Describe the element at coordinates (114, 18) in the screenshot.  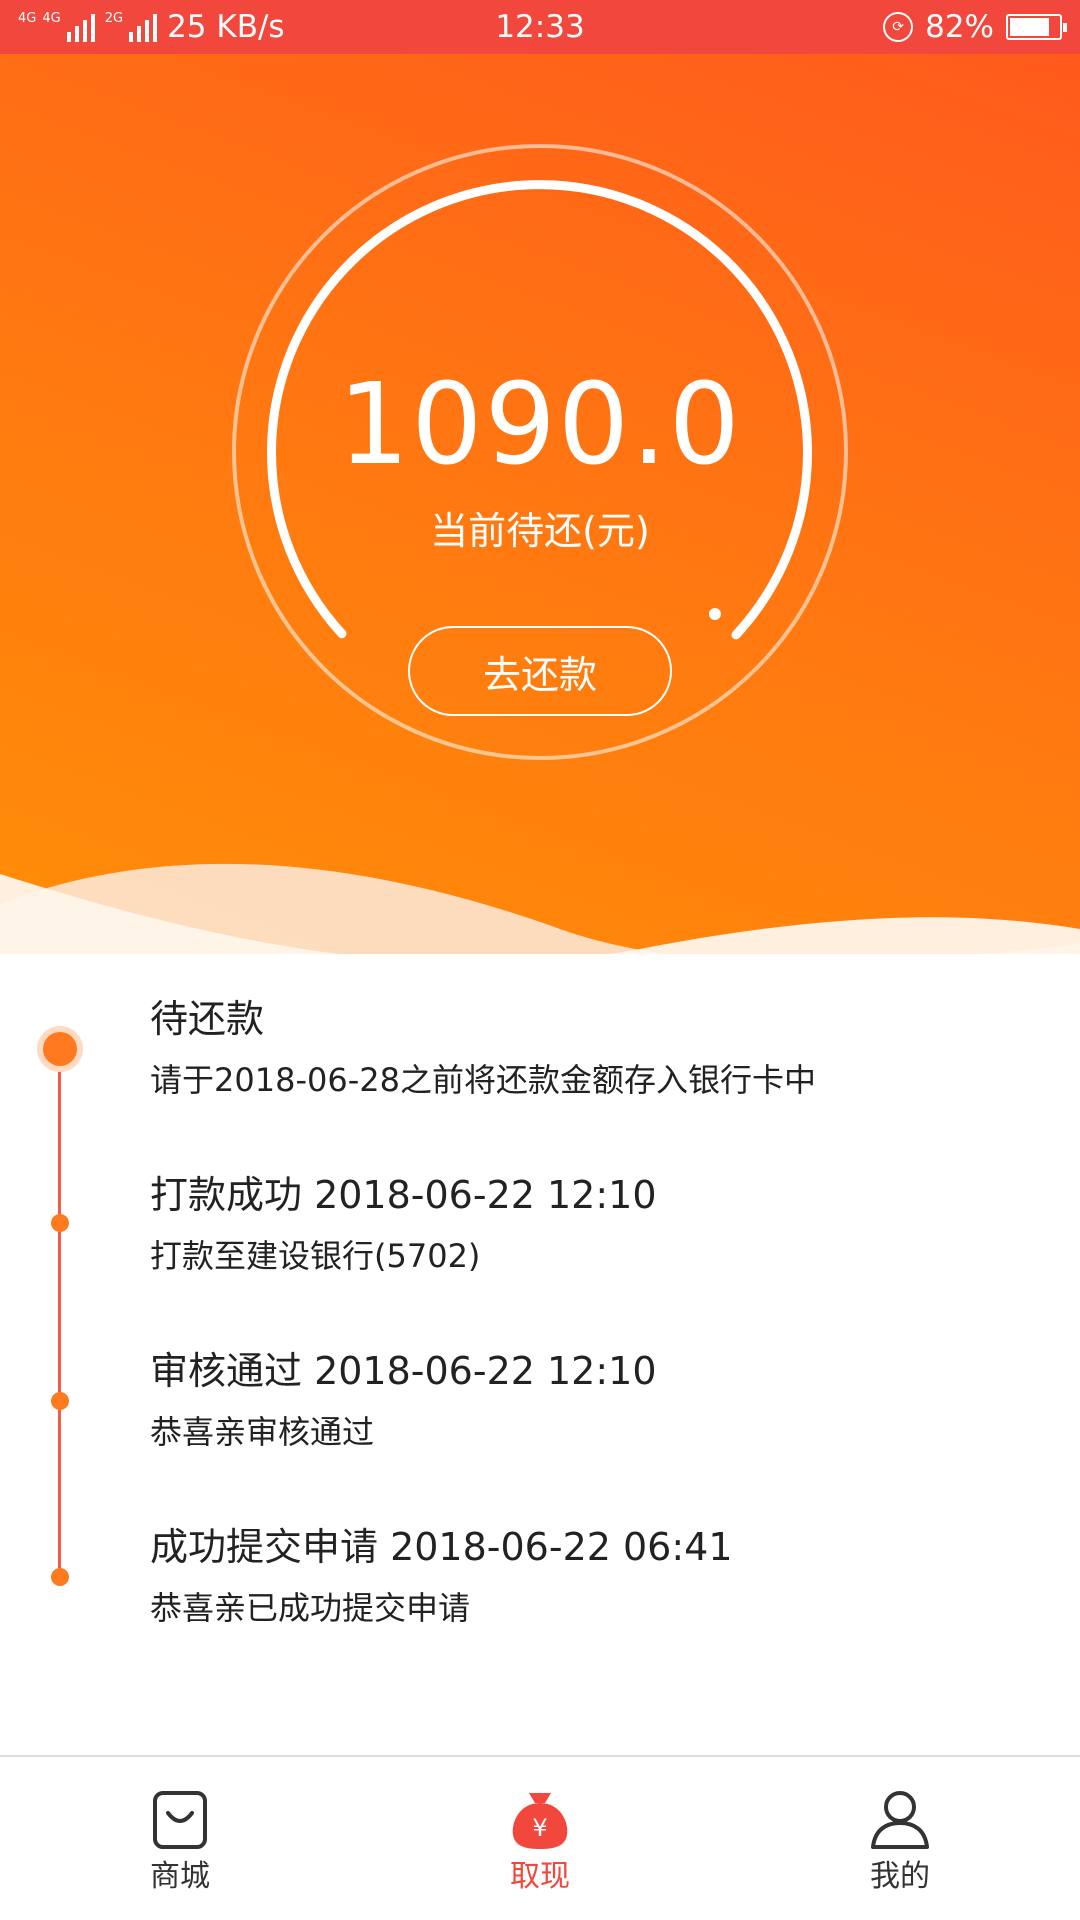
I see `network-type-3: 2G` at that location.